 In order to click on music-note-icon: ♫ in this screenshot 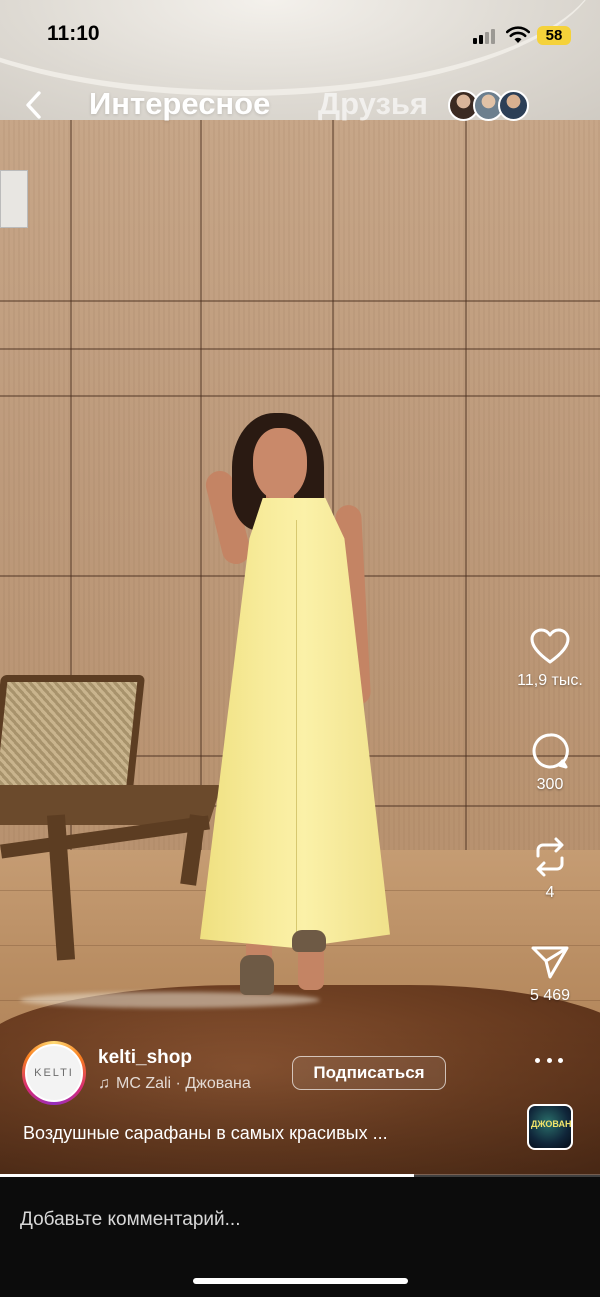, I will do `click(104, 1083)`.